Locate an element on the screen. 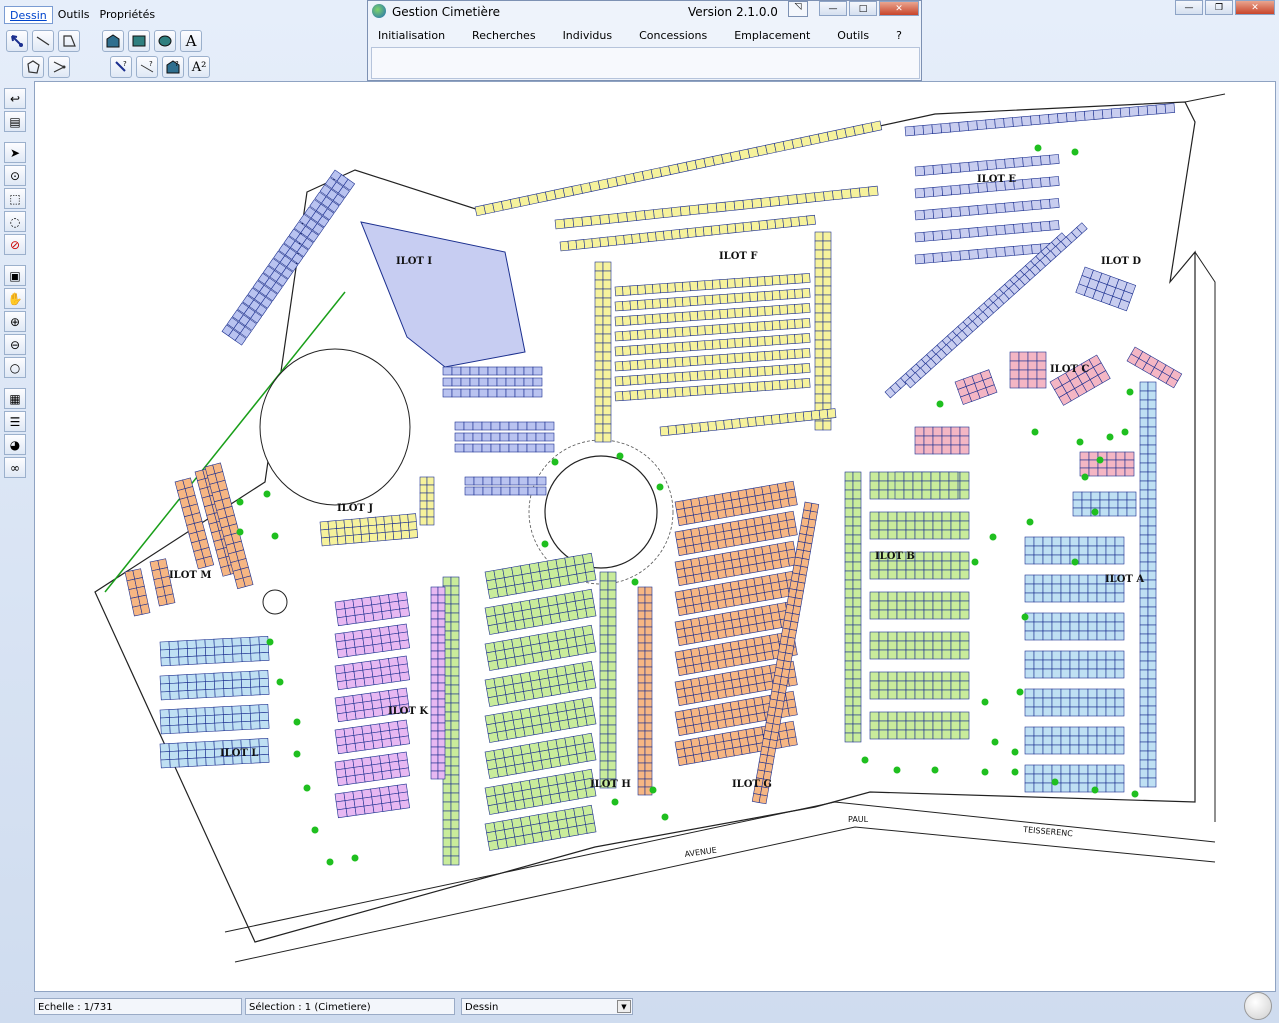 This screenshot has height=1023, width=1279. menu-initialisation: Initialisation is located at coordinates (411, 33).